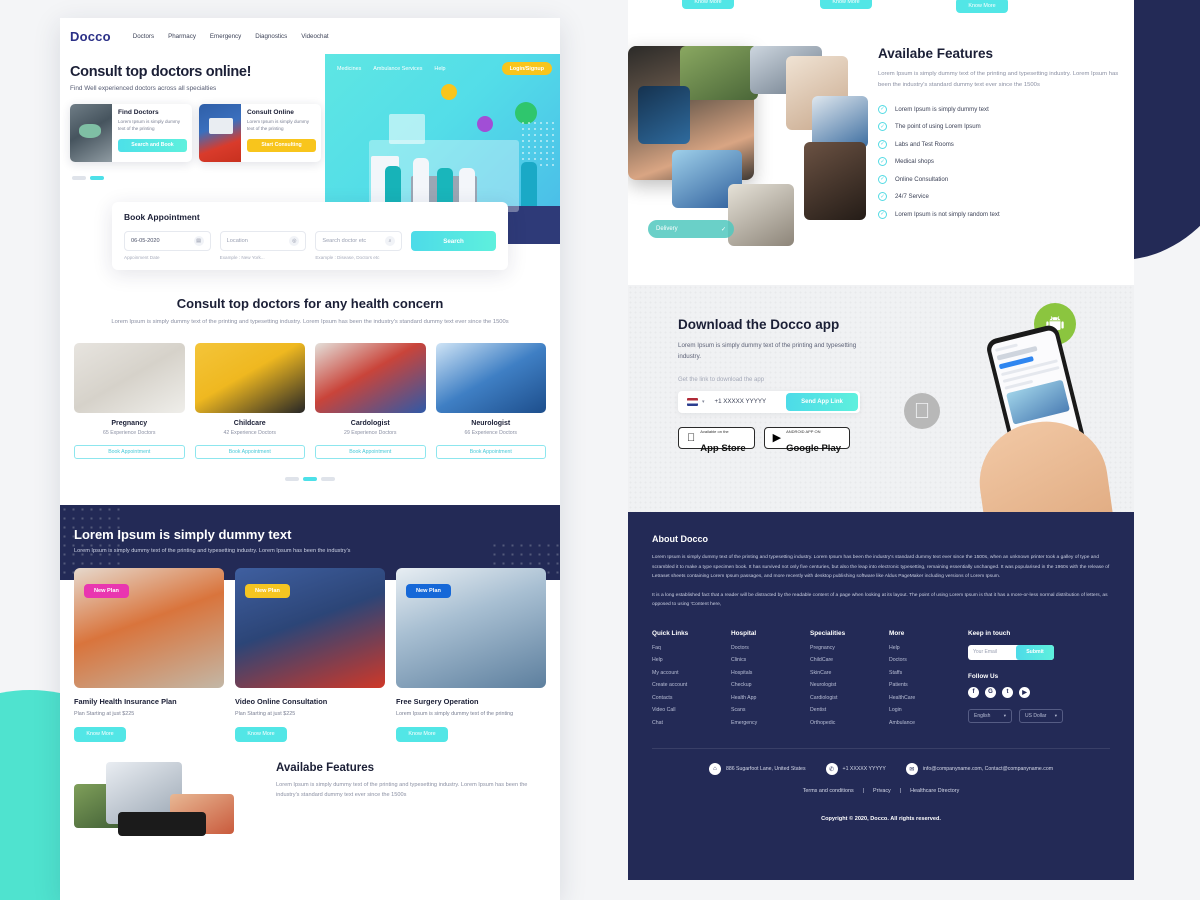  I want to click on footer-link: Hospitals, so click(770, 673).